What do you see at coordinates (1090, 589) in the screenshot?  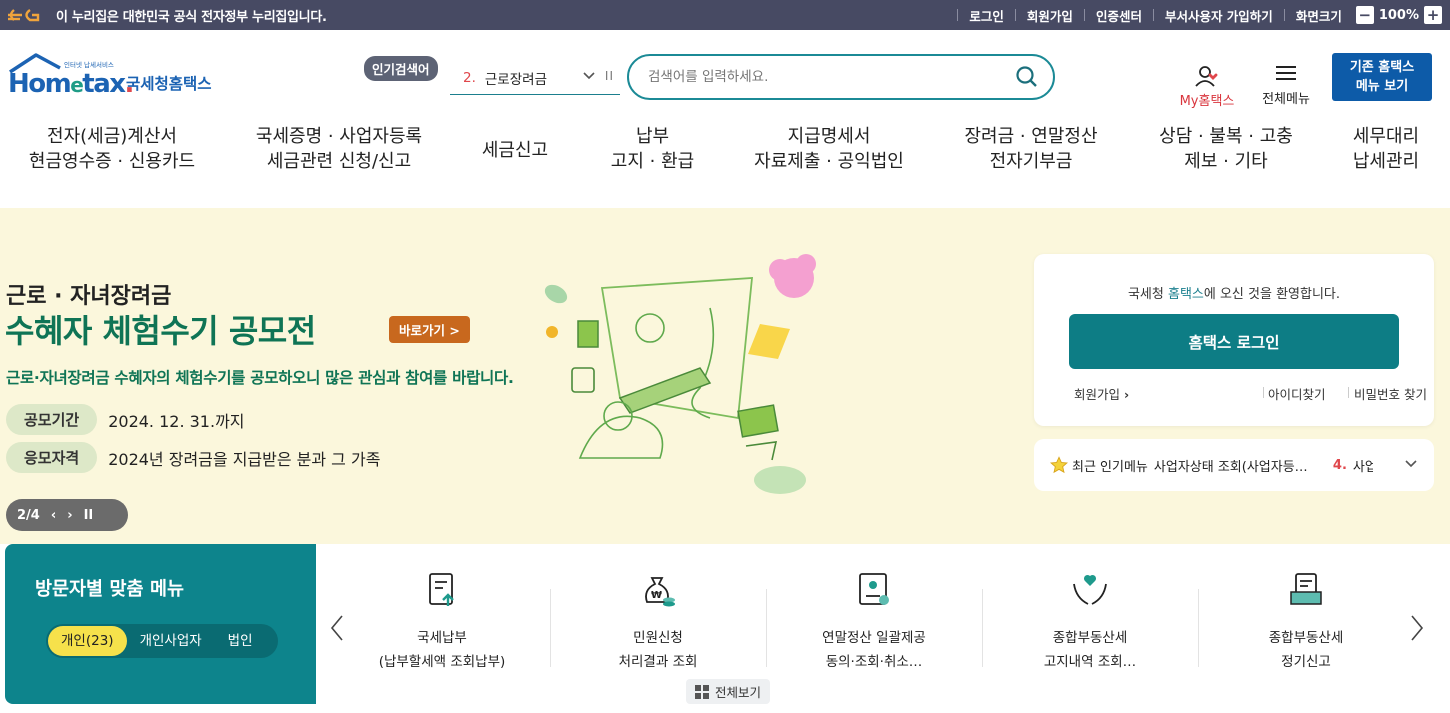 I see `heart-hands-icon` at bounding box center [1090, 589].